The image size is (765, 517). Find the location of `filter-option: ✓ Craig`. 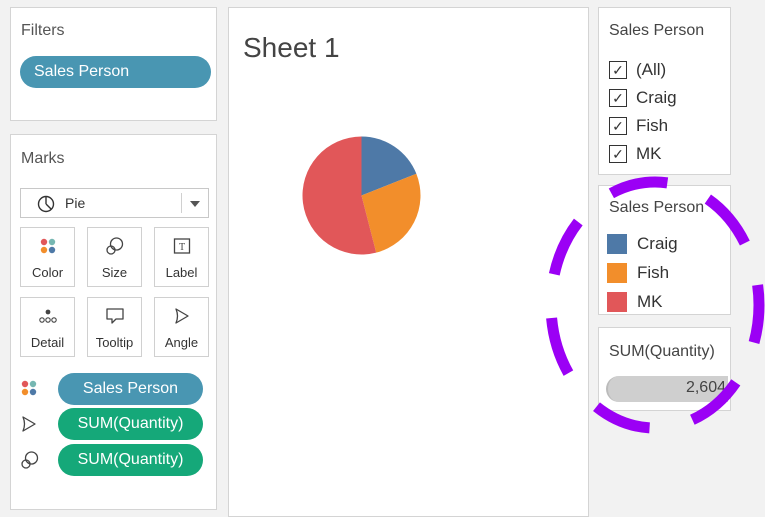

filter-option: ✓ Craig is located at coordinates (643, 98).